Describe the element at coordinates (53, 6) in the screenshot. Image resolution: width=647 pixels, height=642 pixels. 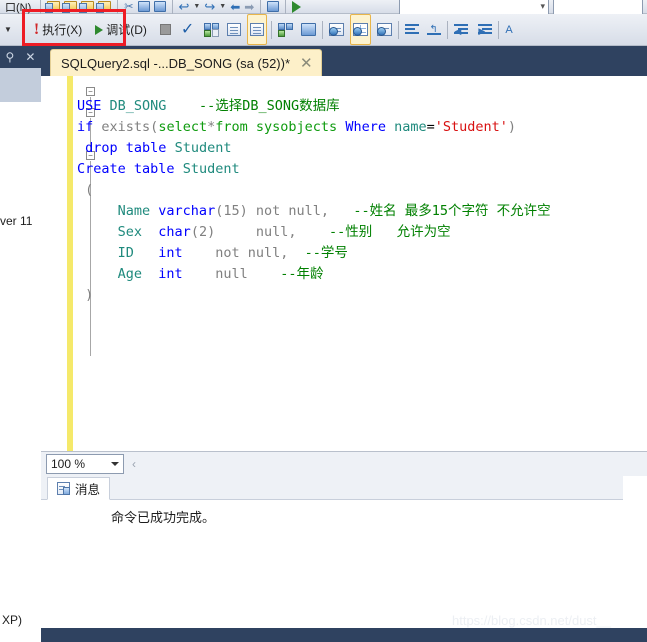
I see `new-project-icon` at that location.